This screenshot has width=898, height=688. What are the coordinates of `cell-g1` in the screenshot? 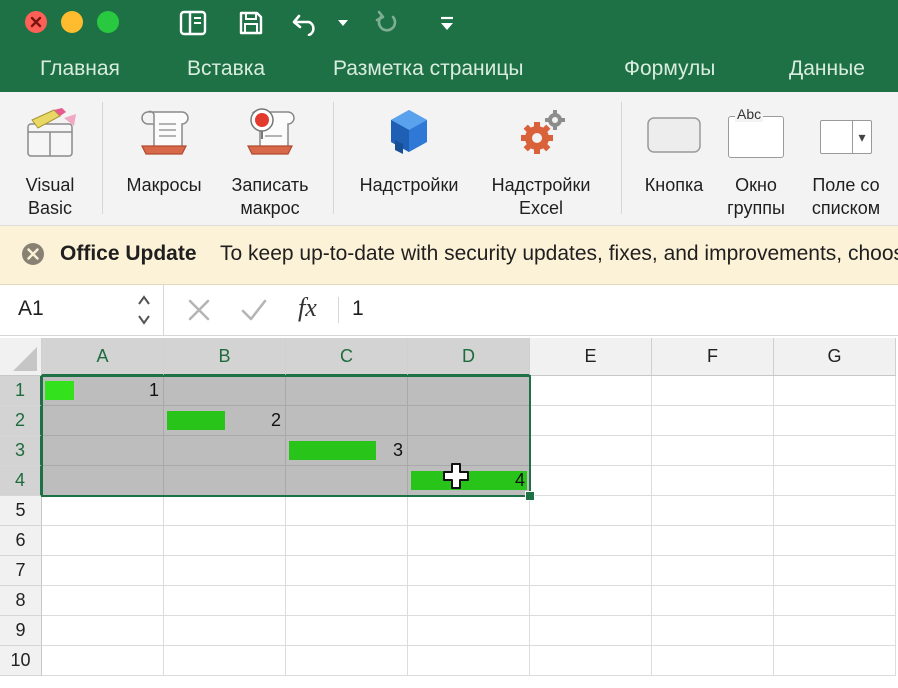 It's located at (835, 391).